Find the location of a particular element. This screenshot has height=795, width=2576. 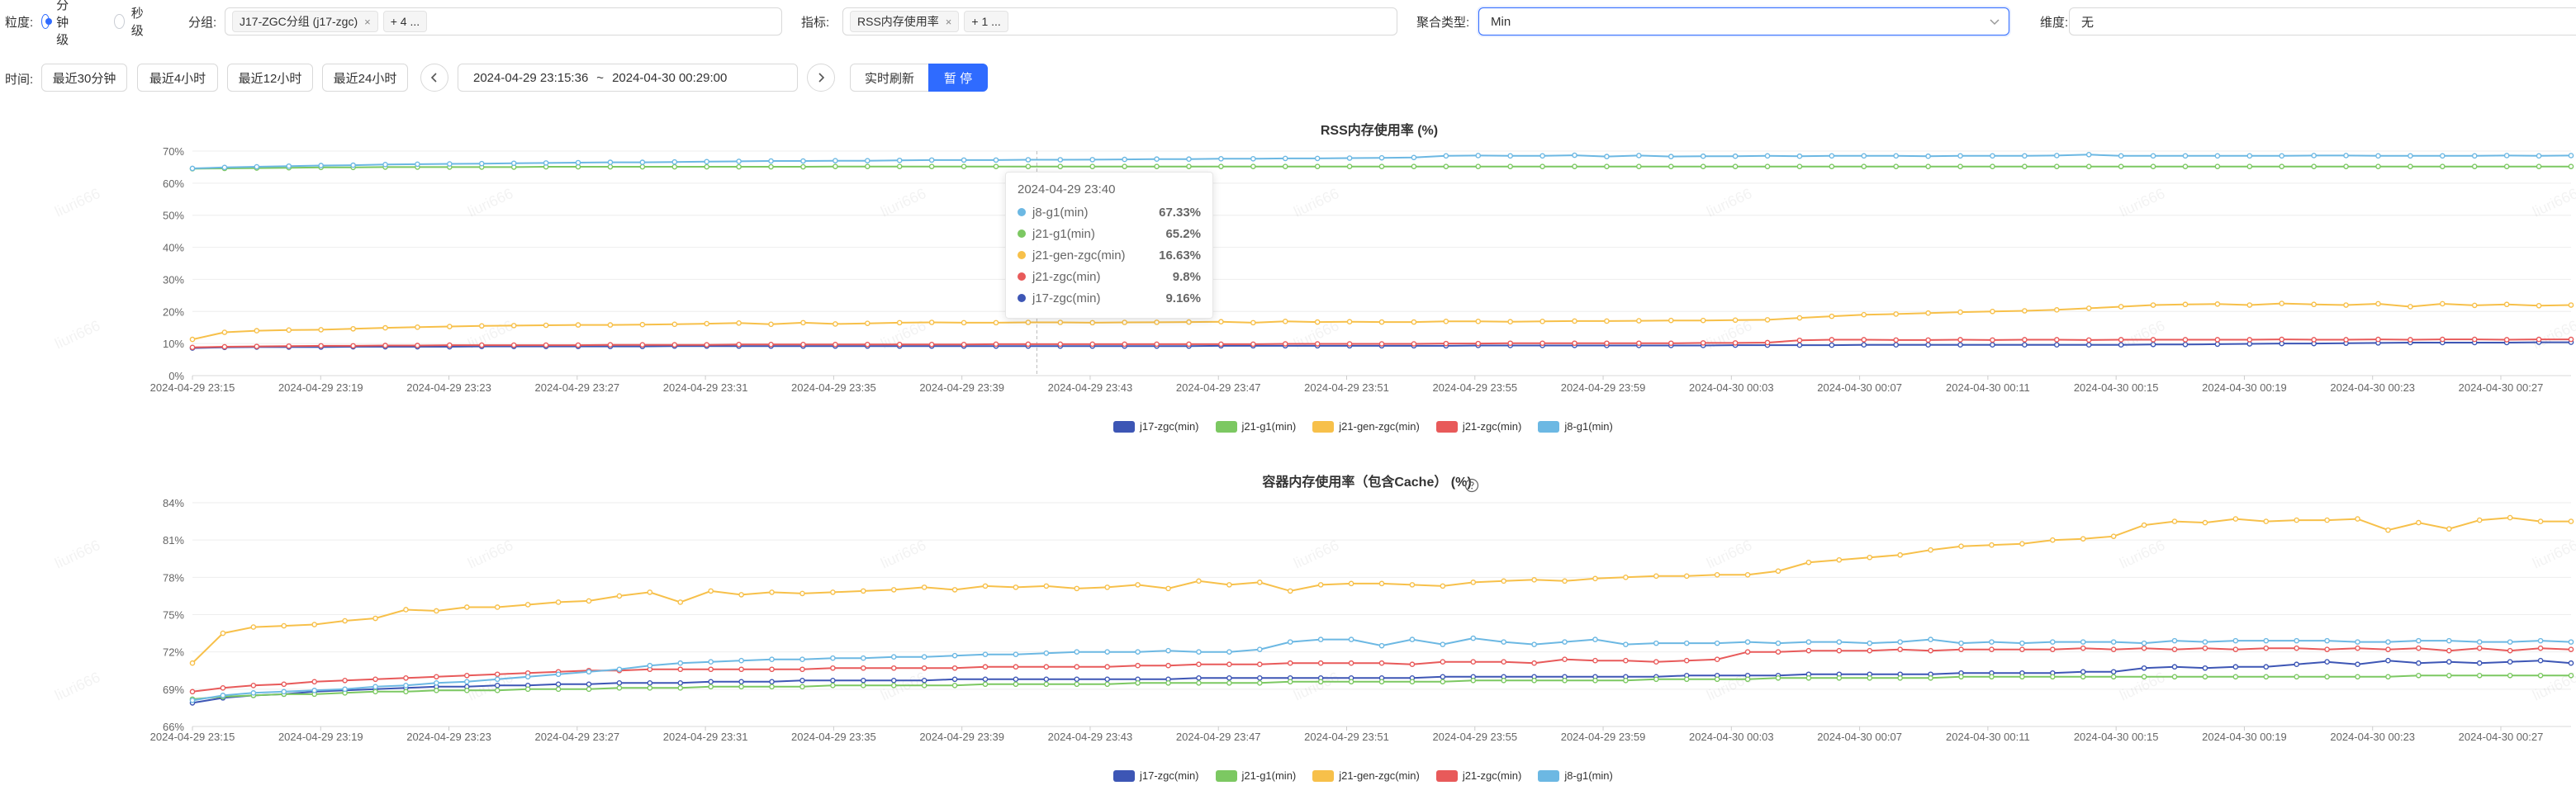

legend-label: j17-zgc(min) is located at coordinates (1169, 775).